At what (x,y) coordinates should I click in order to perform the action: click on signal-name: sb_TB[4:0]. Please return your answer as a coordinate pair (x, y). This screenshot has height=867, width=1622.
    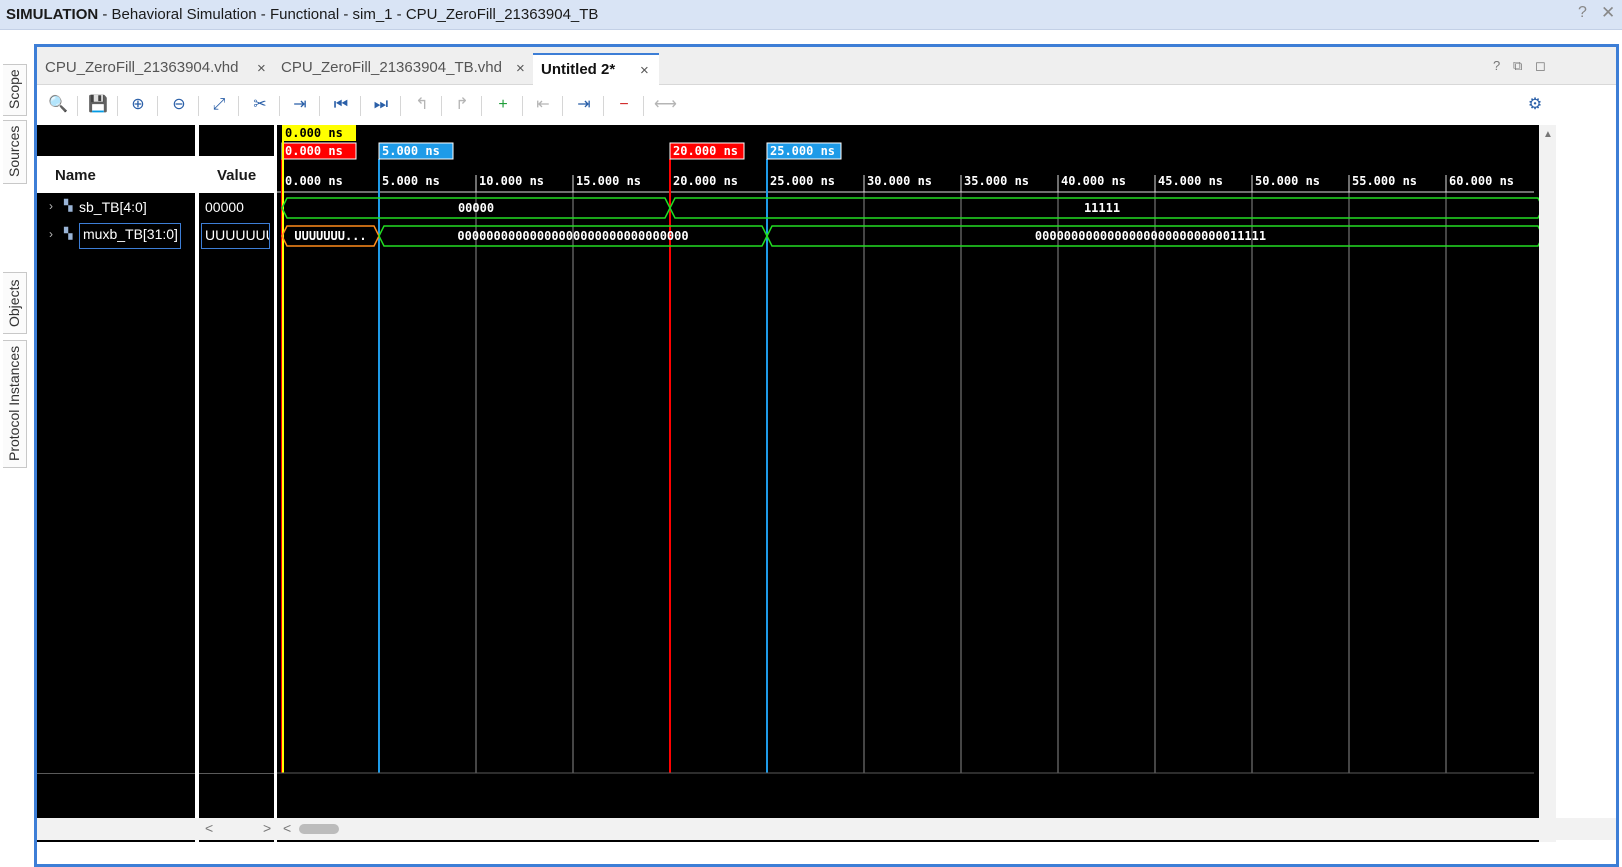
    Looking at the image, I should click on (113, 207).